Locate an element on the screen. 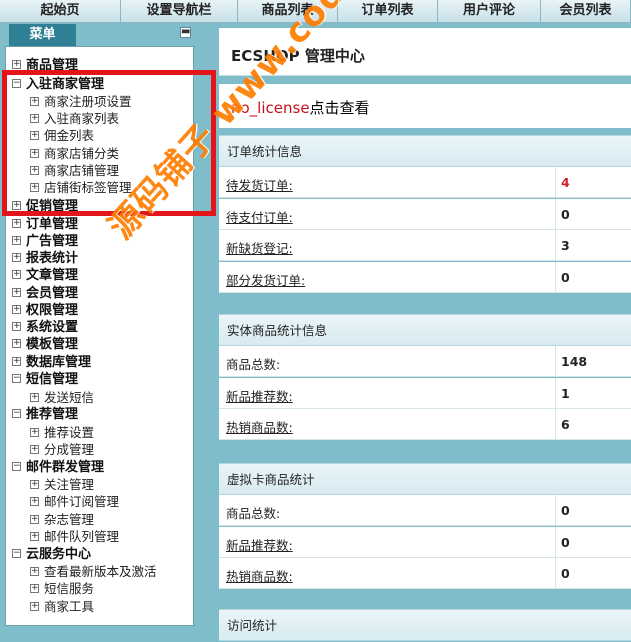 The height and width of the screenshot is (642, 631). menu-group-9: + 促销管理 is located at coordinates (45, 206).